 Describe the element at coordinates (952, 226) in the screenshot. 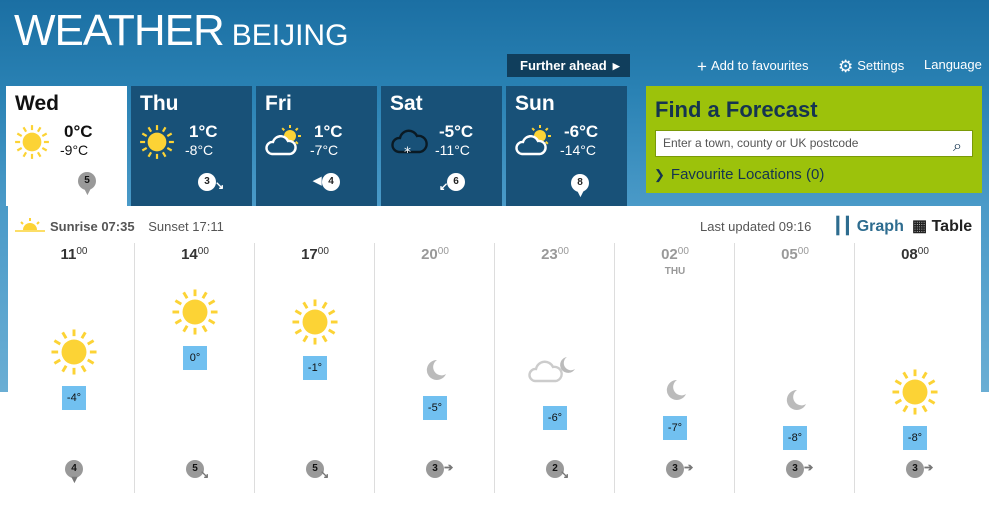

I see `table-label: Table` at that location.